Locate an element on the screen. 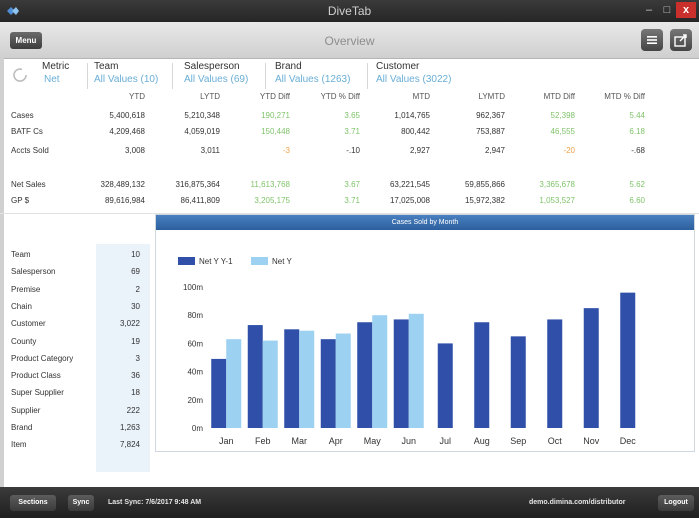 The height and width of the screenshot is (520, 699). dimension-row: Salesperson 69 is located at coordinates (77, 274).